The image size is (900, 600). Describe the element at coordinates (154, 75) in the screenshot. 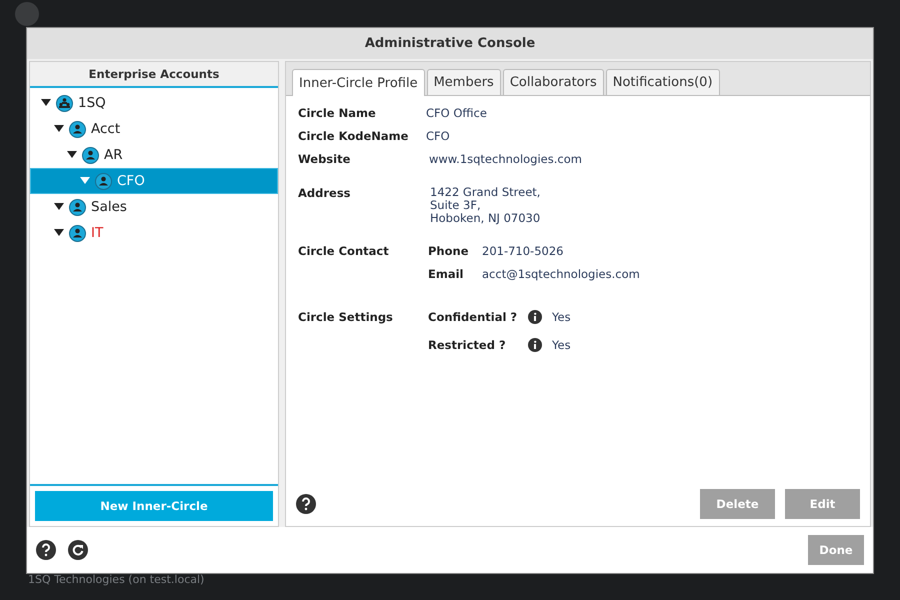

I see `panel-heading: Enterprise Accounts` at that location.